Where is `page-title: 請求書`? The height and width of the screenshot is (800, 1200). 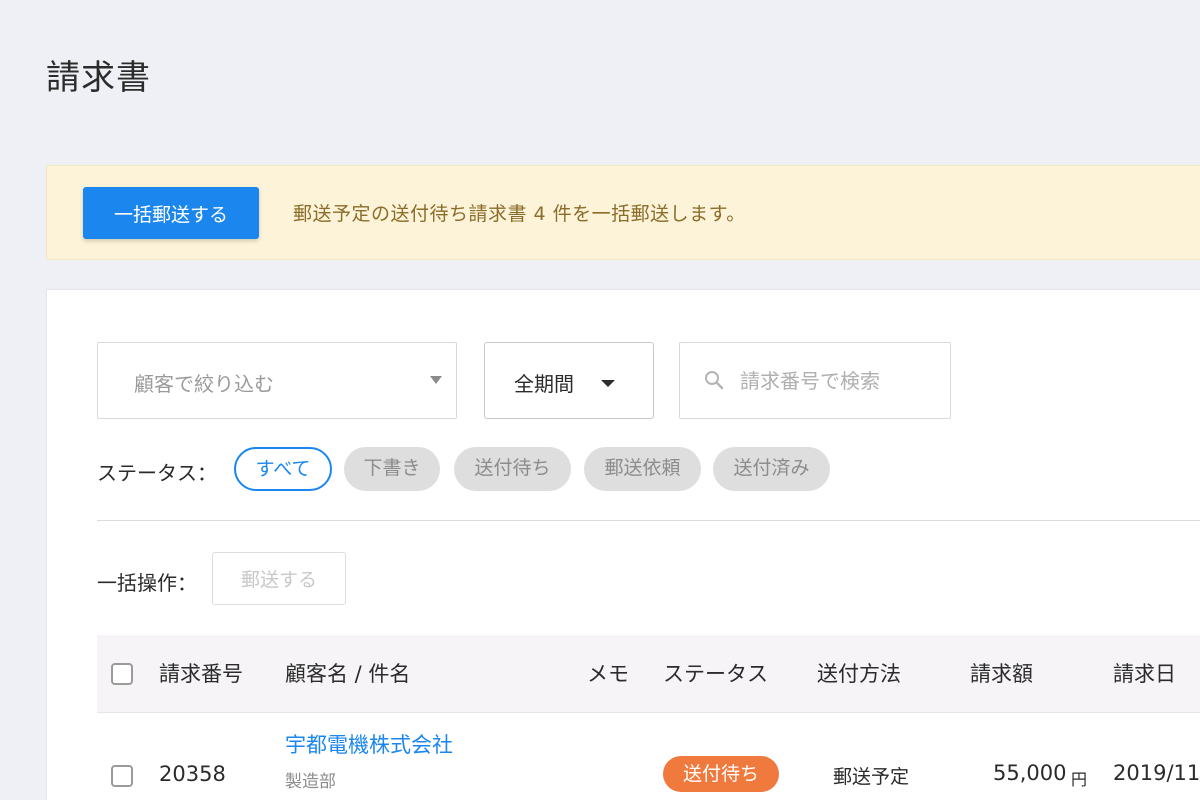
page-title: 請求書 is located at coordinates (98, 78).